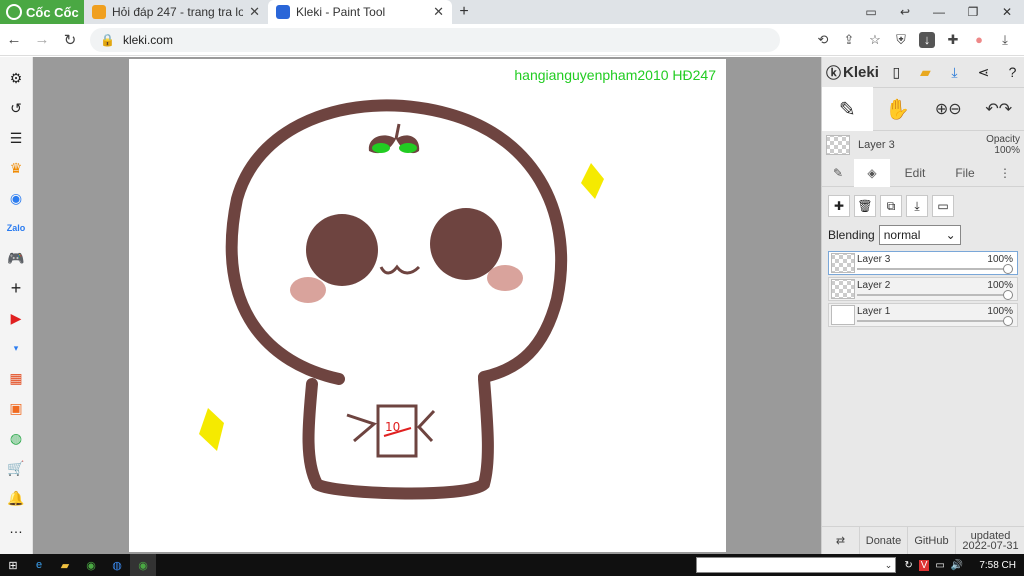  I want to click on tiki-icon: ▣, so click(16, 408).